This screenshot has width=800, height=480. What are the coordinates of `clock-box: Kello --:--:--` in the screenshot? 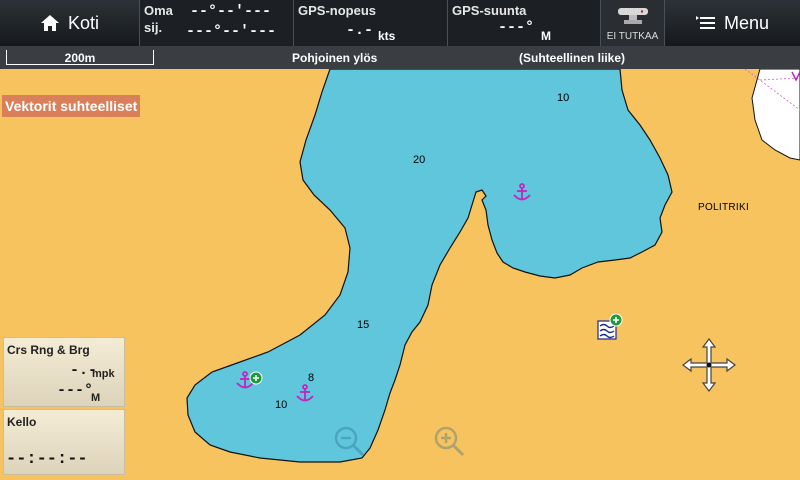 It's located at (64, 442).